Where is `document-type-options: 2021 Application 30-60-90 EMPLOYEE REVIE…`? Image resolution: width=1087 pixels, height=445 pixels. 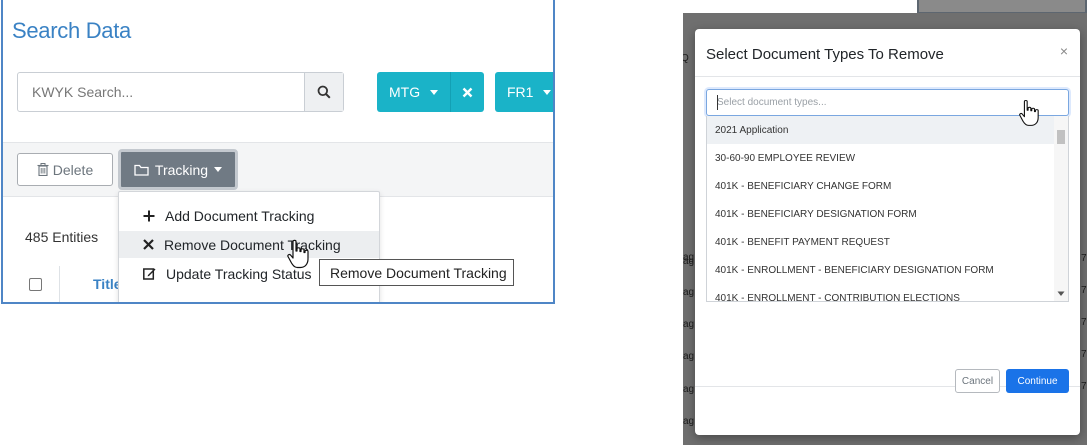 document-type-options: 2021 Application 30-60-90 EMPLOYEE REVIE… is located at coordinates (887, 209).